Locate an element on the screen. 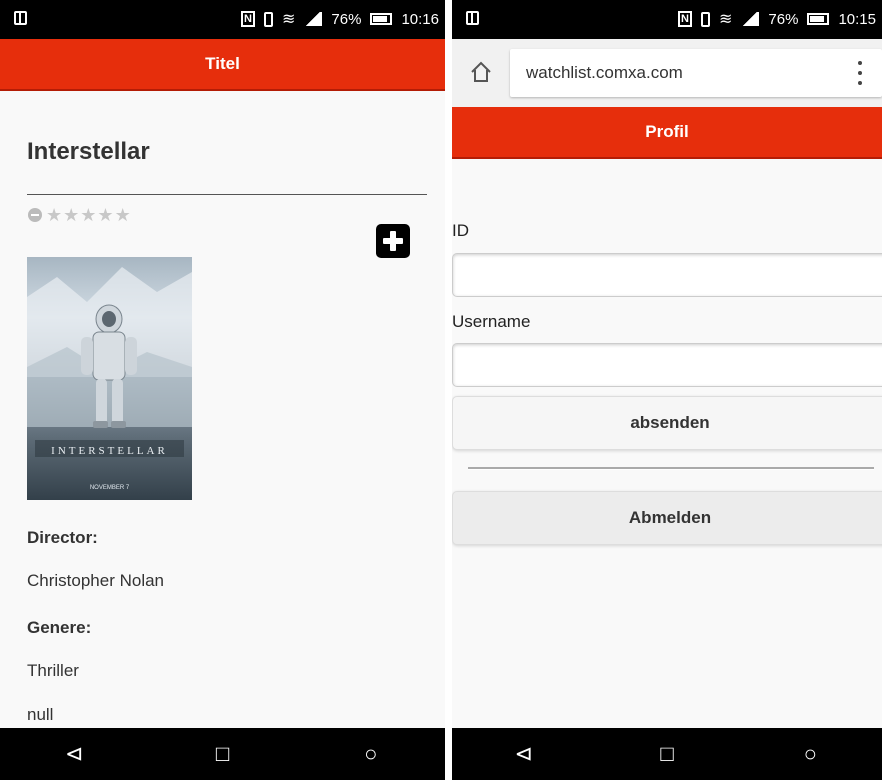 Image resolution: width=882 pixels, height=780 pixels. status-bar: N ≋ 76% 10:15 is located at coordinates (667, 19).